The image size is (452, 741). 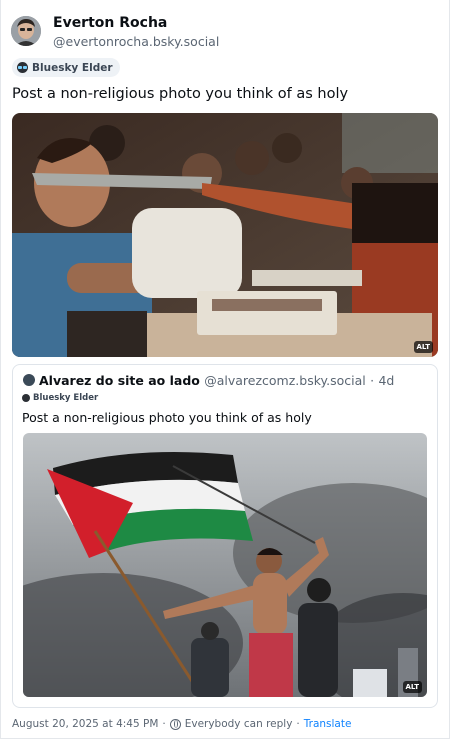 I want to click on quote-badge-label: Bluesky Elder, so click(x=66, y=398).